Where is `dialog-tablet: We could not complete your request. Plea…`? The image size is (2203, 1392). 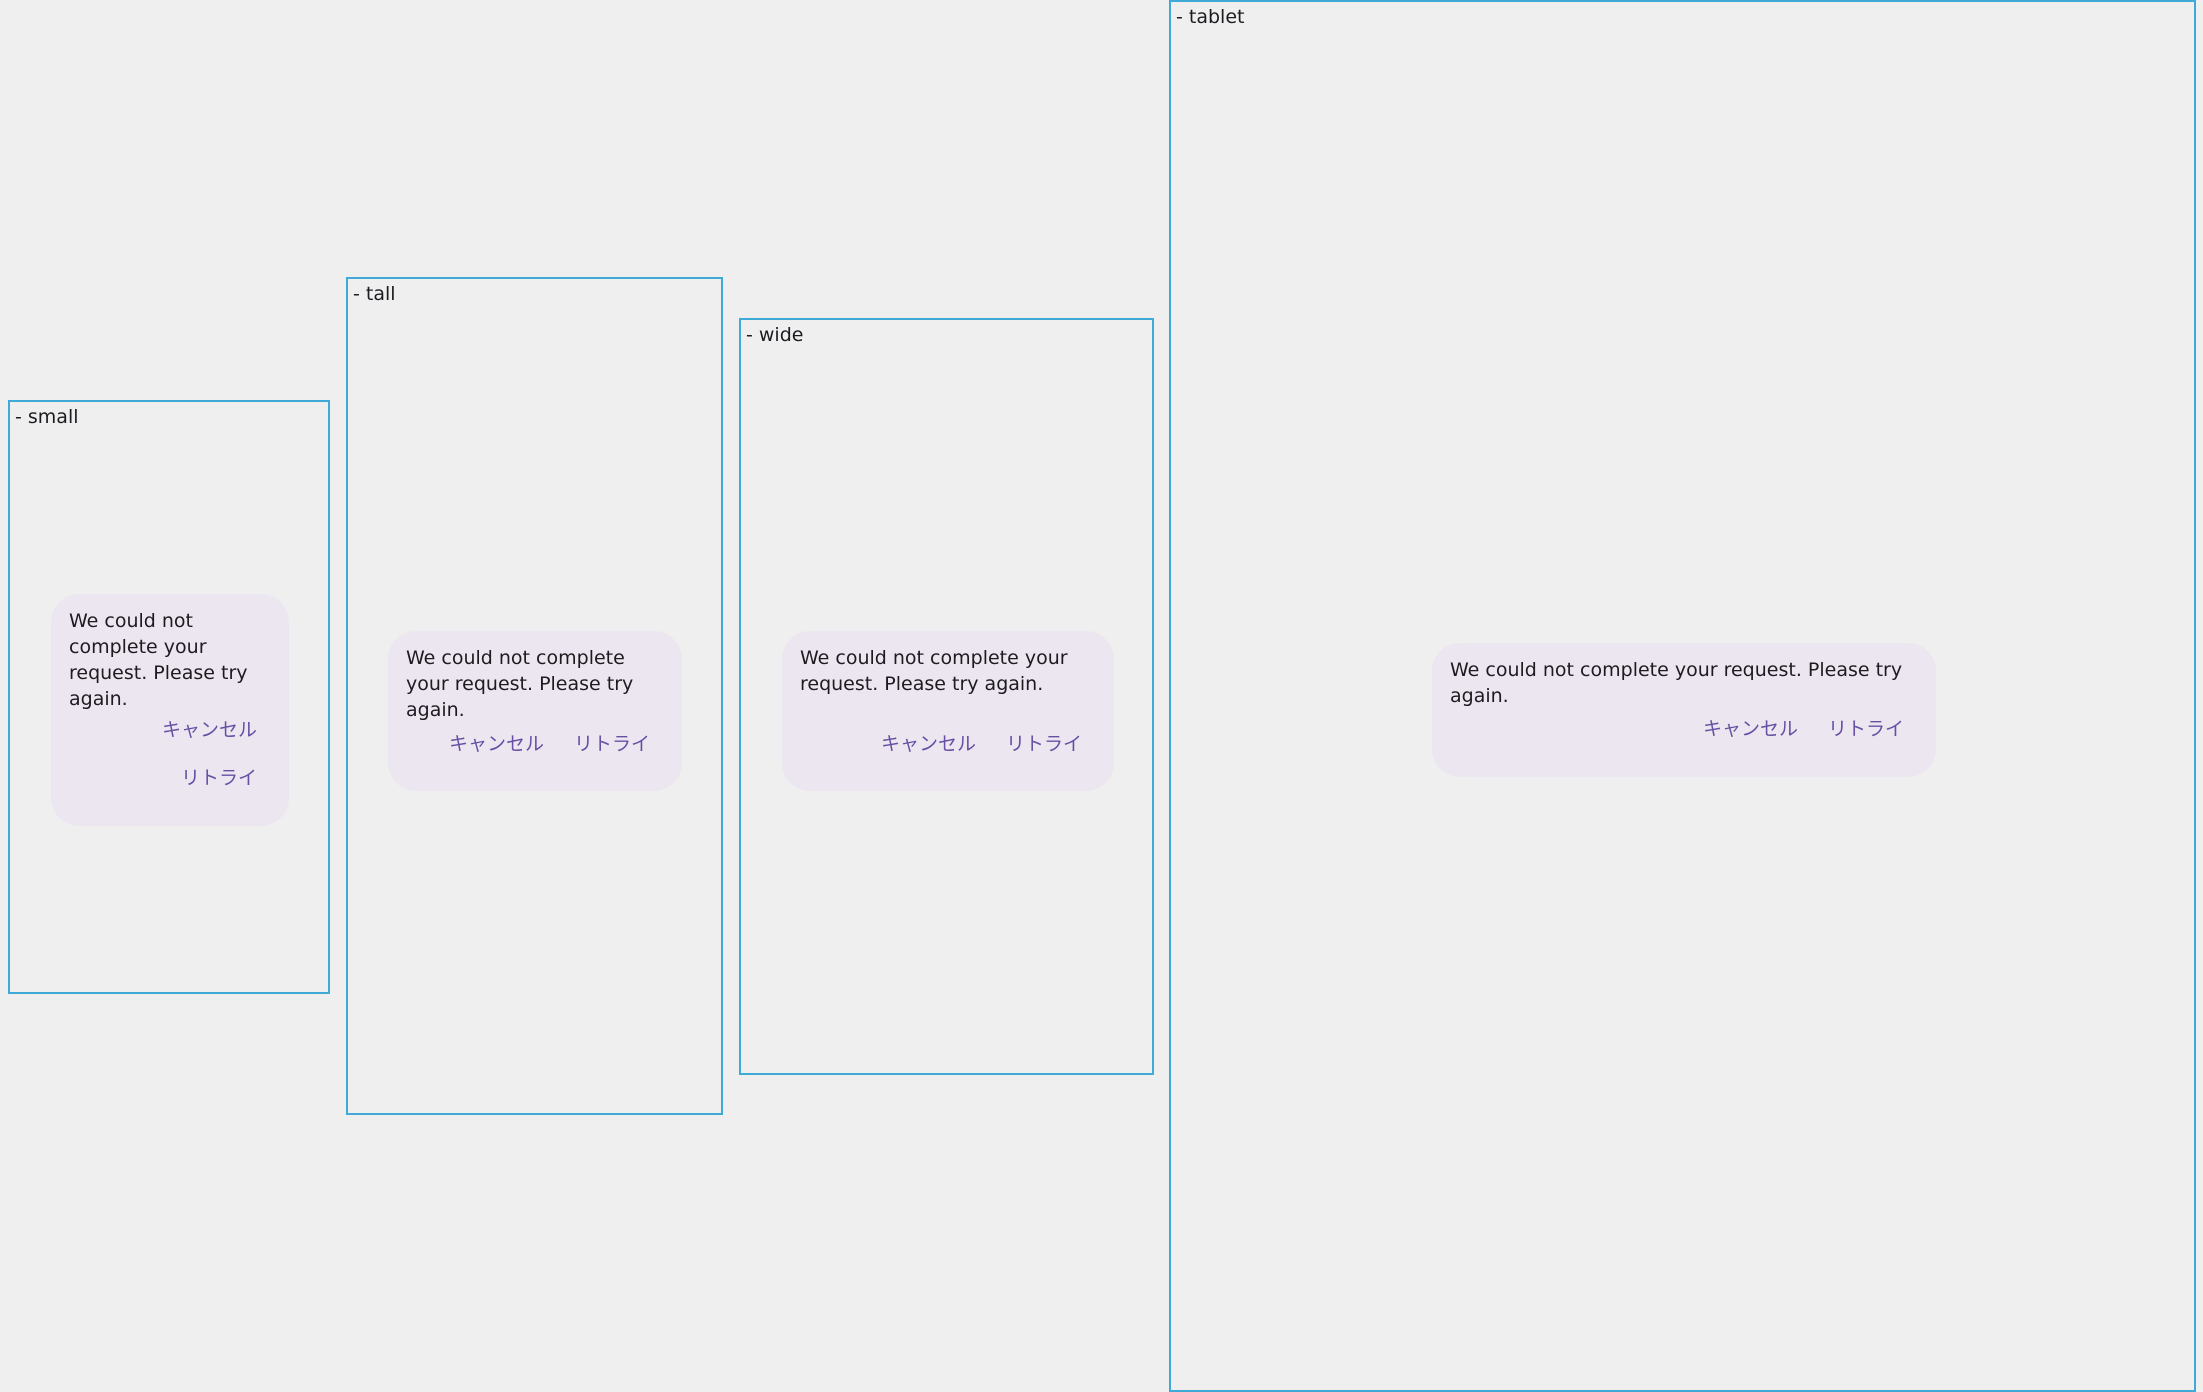 dialog-tablet: We could not complete your request. Plea… is located at coordinates (1684, 710).